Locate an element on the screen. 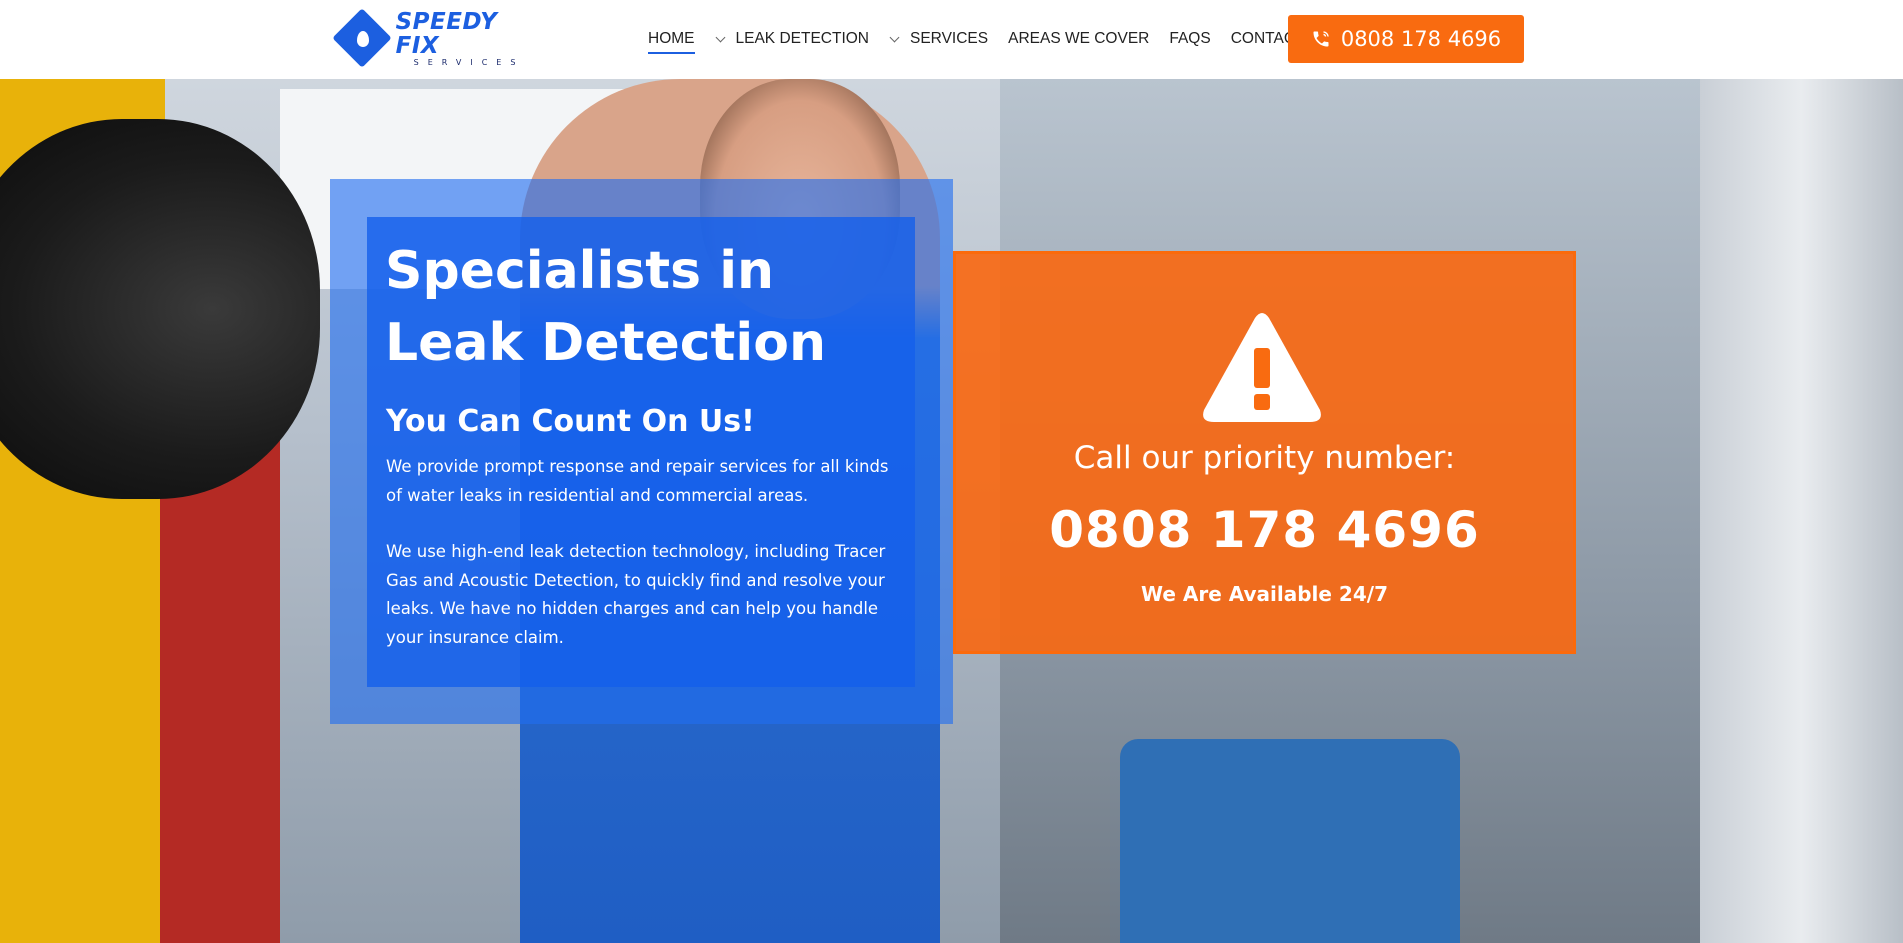 This screenshot has height=943, width=1903. logo-icon is located at coordinates (361, 38).